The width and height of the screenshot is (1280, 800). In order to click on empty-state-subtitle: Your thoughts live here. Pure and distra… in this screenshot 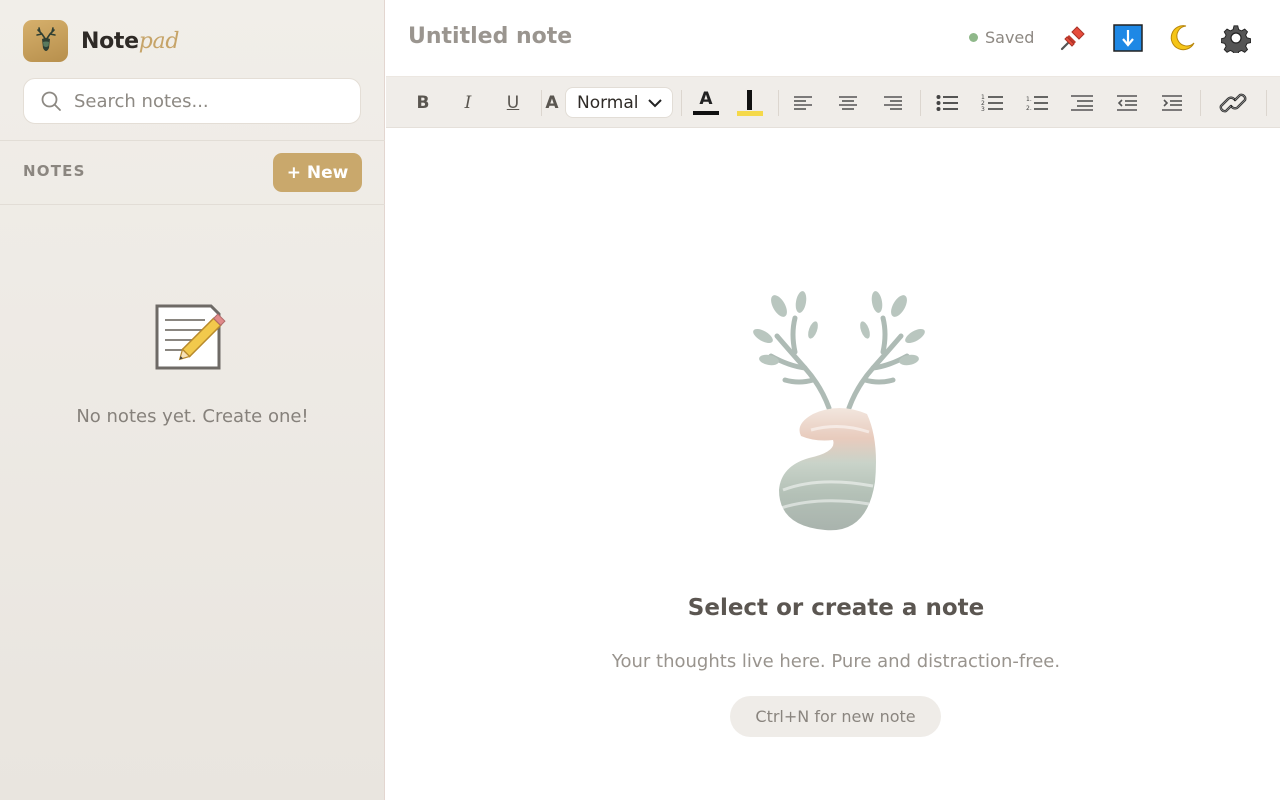, I will do `click(836, 661)`.